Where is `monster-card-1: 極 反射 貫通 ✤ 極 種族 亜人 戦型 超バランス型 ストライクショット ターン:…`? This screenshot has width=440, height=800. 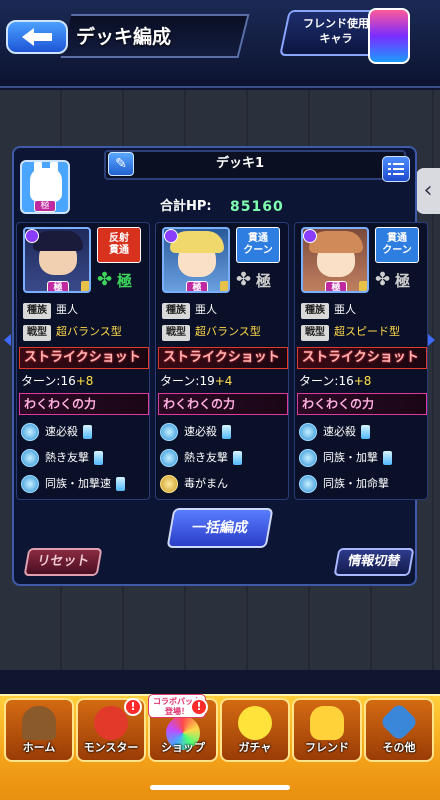 monster-card-1: 極 反射 貫通 ✤ 極 種族 亜人 戦型 超バランス型 ストライクショット ターン:… is located at coordinates (83, 361).